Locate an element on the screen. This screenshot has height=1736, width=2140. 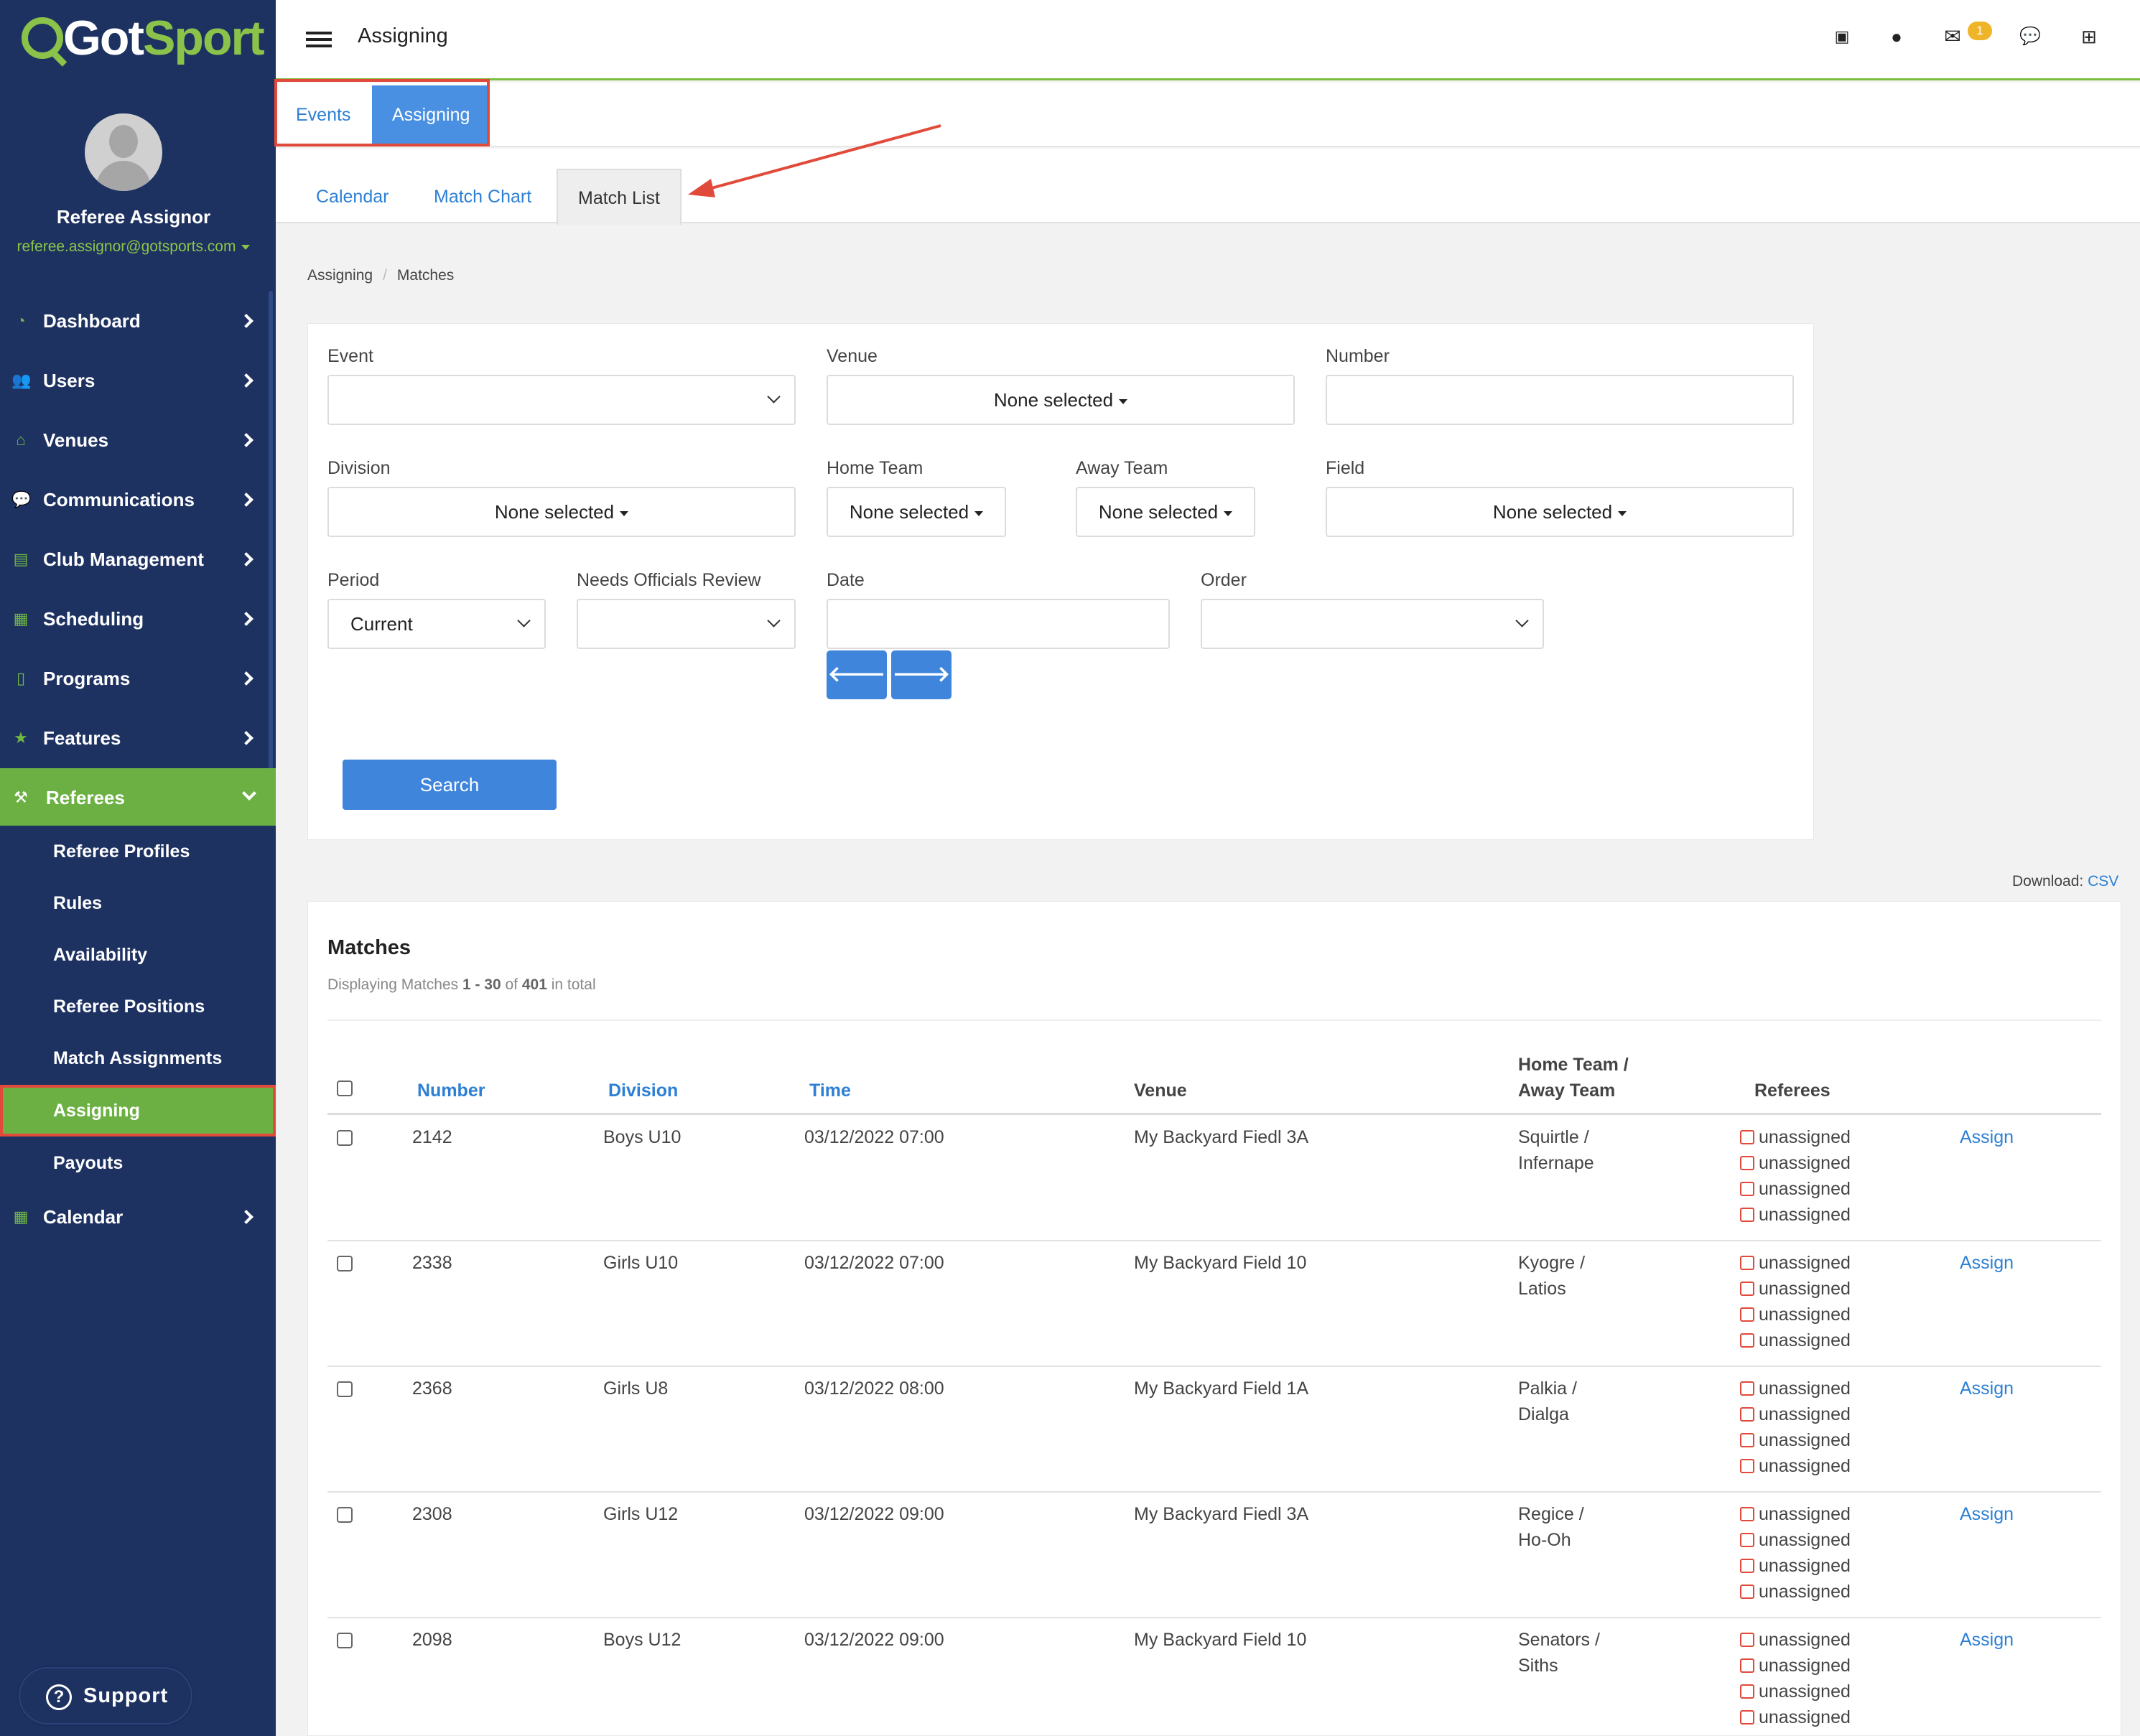
logo-mark-icon is located at coordinates (42, 38).